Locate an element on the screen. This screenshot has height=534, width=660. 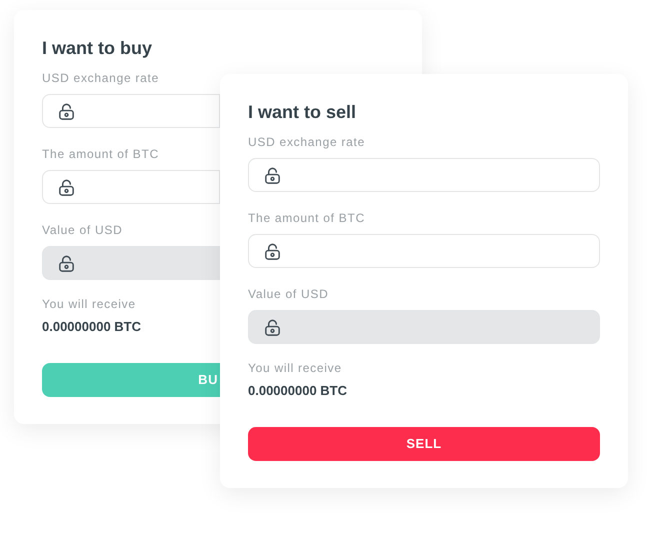
buy-button: BU is located at coordinates (131, 380).